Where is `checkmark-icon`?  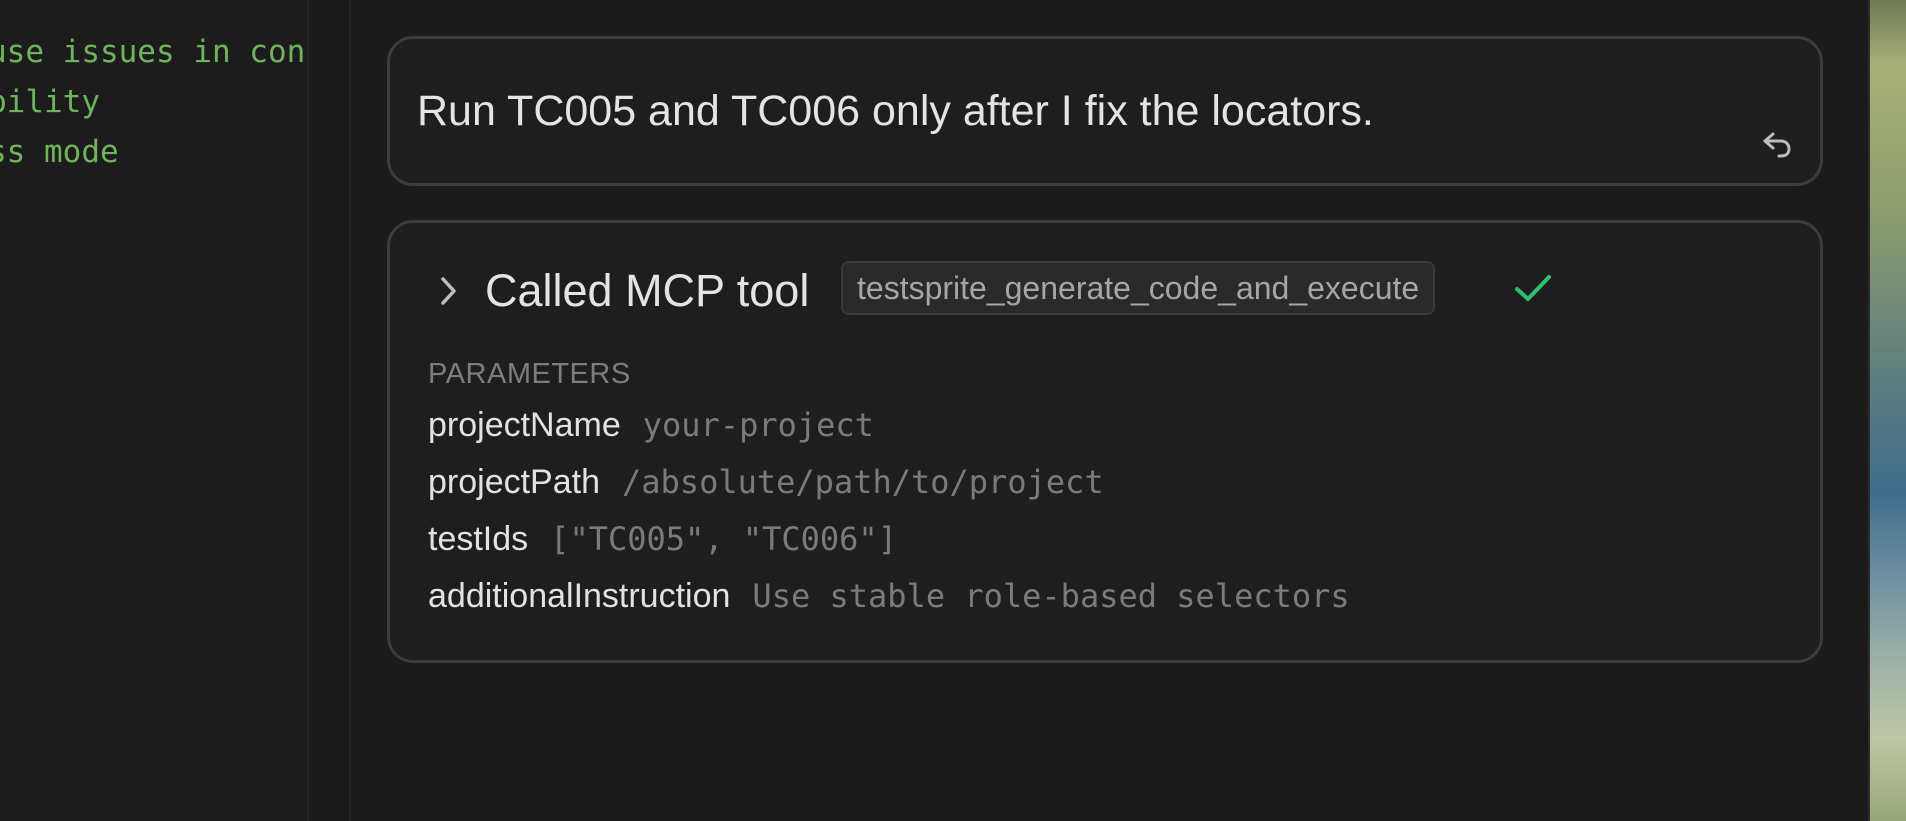 checkmark-icon is located at coordinates (1533, 288).